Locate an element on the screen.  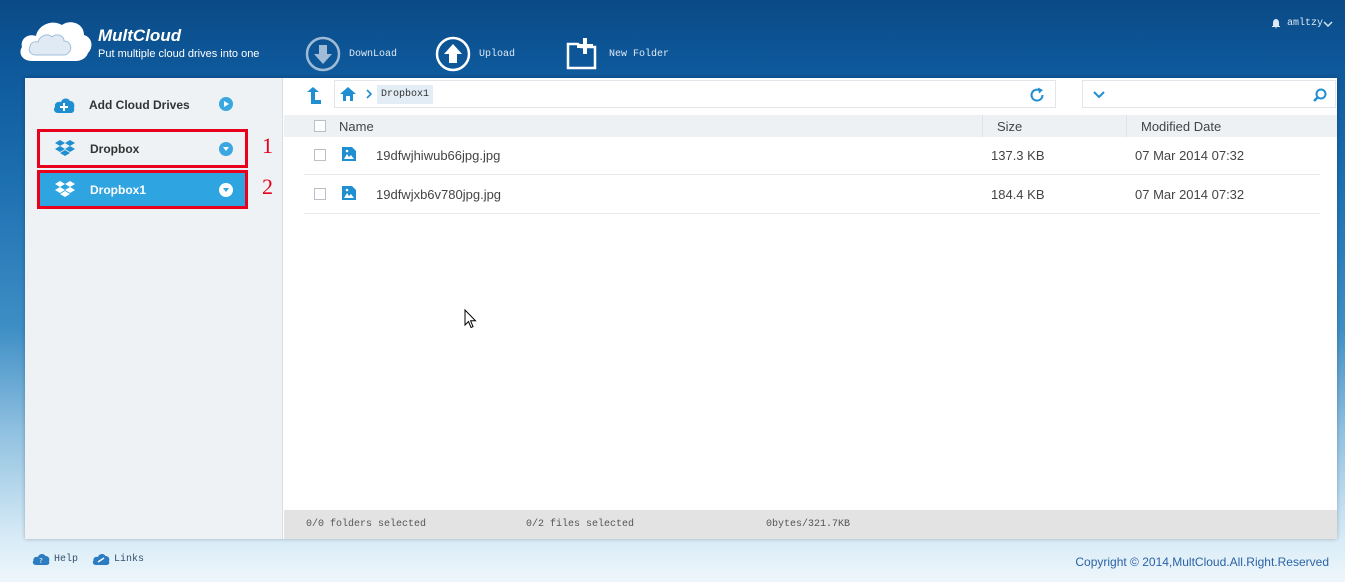
home-icon is located at coordinates (348, 94).